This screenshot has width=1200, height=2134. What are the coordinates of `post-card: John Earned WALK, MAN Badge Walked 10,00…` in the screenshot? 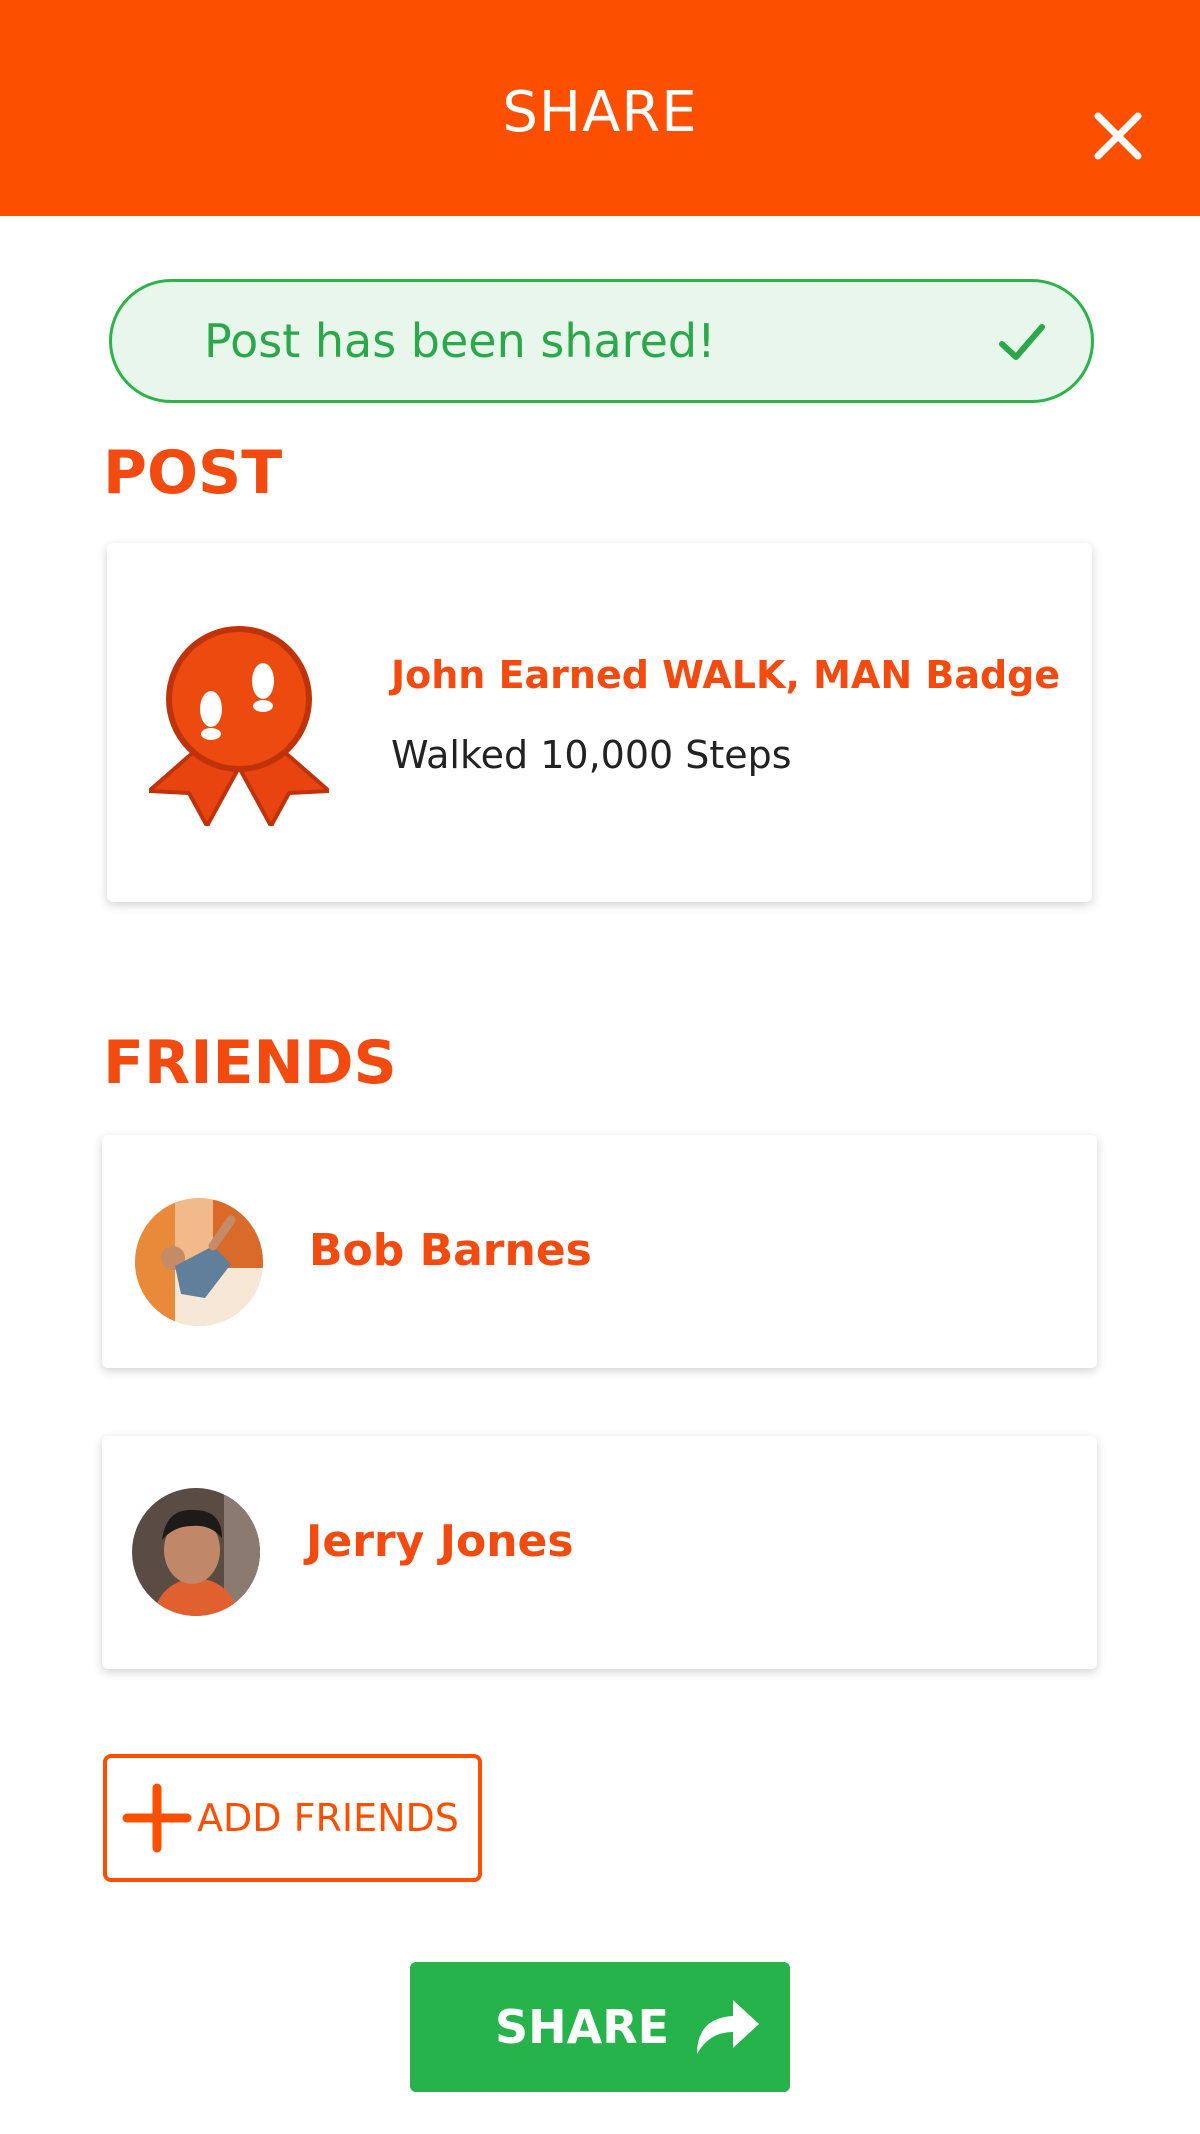 It's located at (599, 722).